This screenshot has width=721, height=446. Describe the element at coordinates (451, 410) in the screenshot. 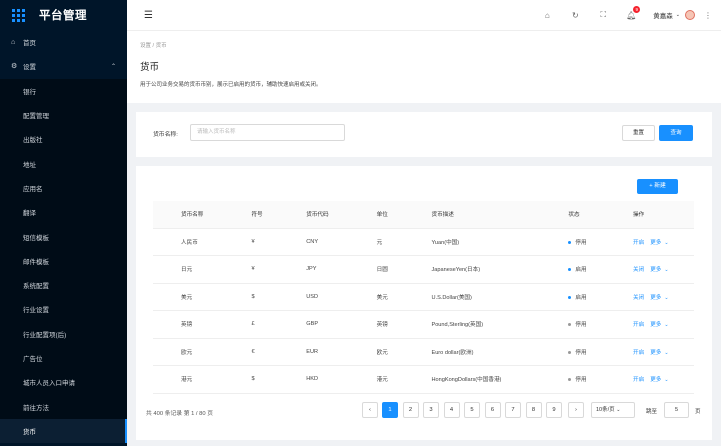

I see `page-button: 4` at that location.